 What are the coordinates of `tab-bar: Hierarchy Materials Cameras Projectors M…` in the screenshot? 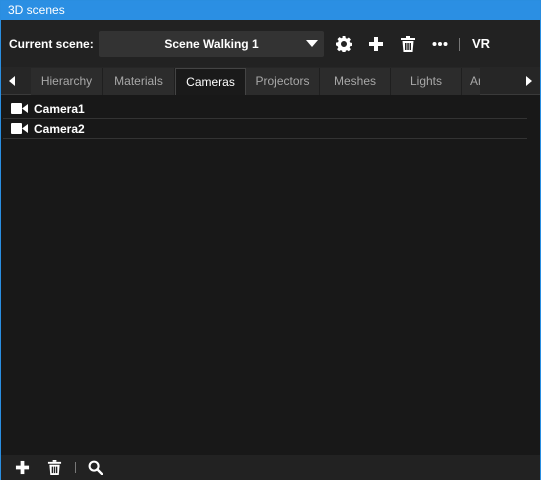 It's located at (270, 81).